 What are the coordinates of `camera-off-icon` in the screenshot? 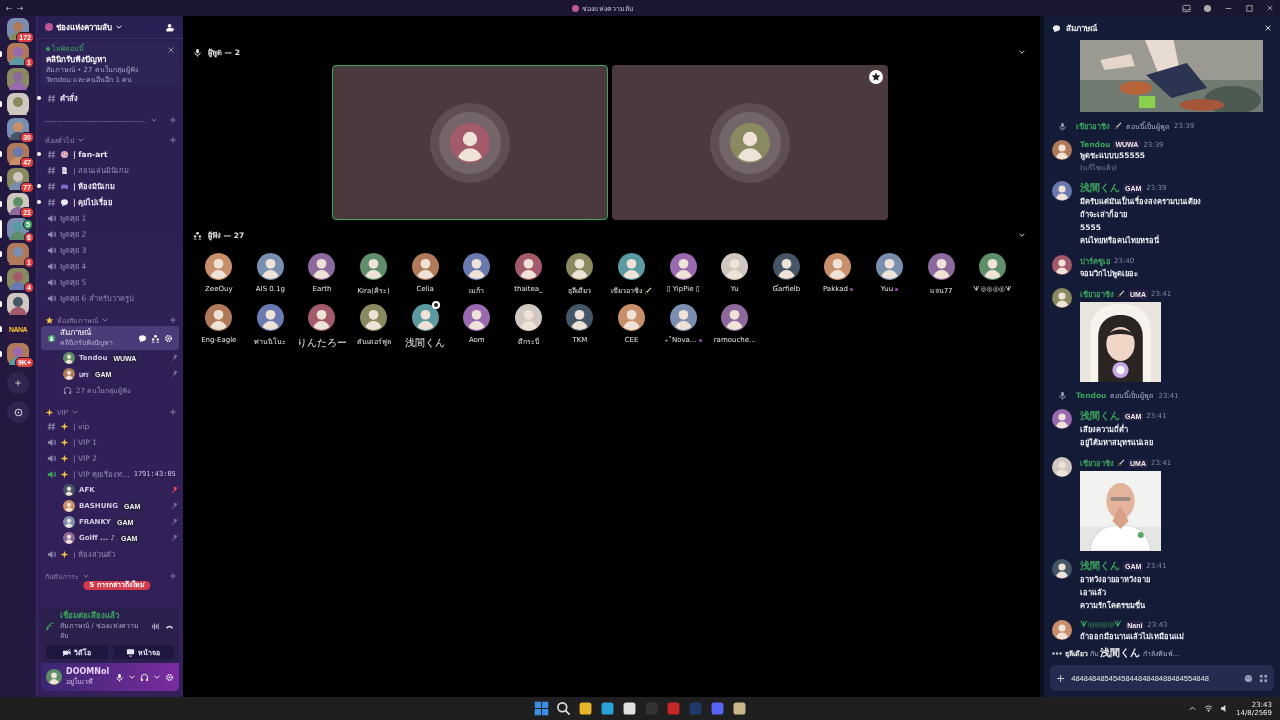 It's located at (67, 652).